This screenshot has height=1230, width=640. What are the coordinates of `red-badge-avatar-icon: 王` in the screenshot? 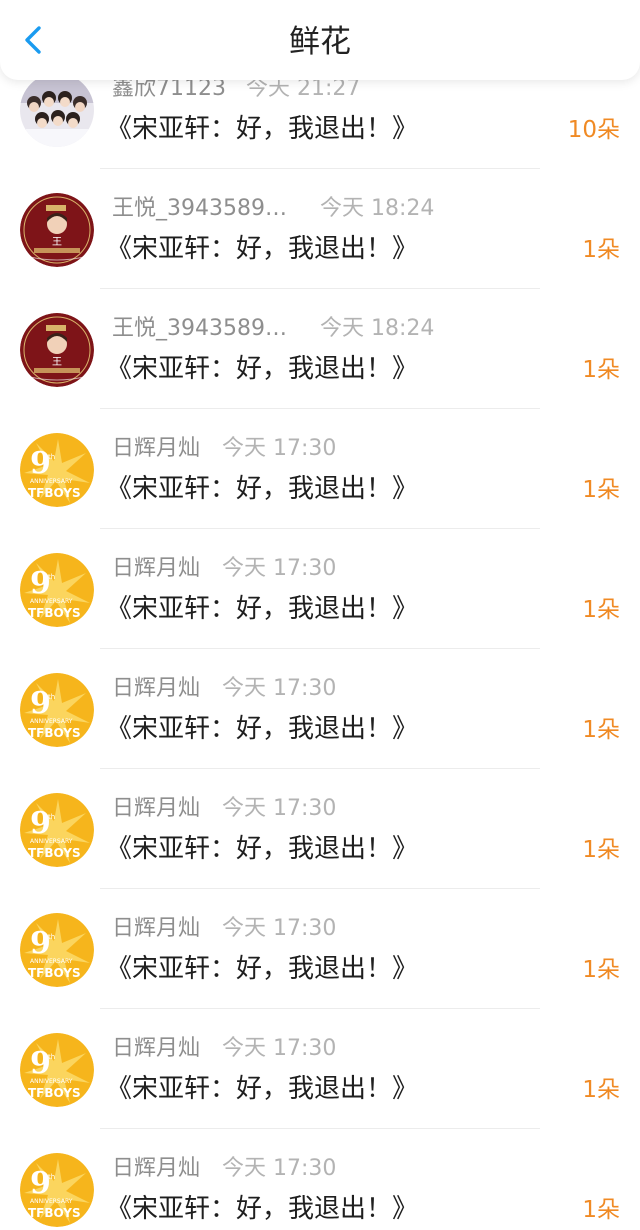 It's located at (57, 350).